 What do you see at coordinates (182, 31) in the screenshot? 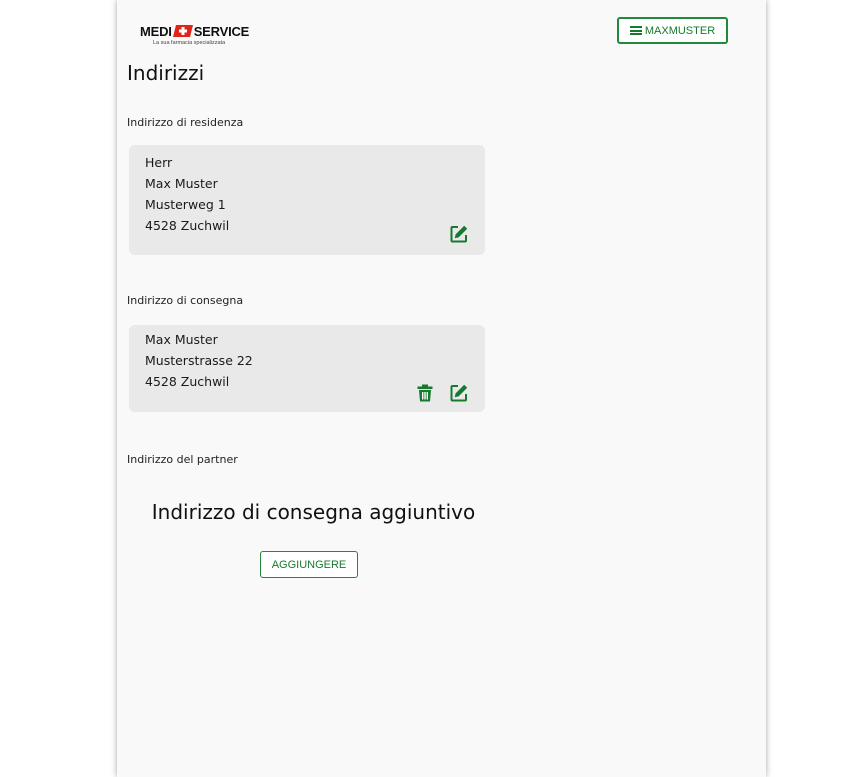
I see `swiss-cross-icon` at bounding box center [182, 31].